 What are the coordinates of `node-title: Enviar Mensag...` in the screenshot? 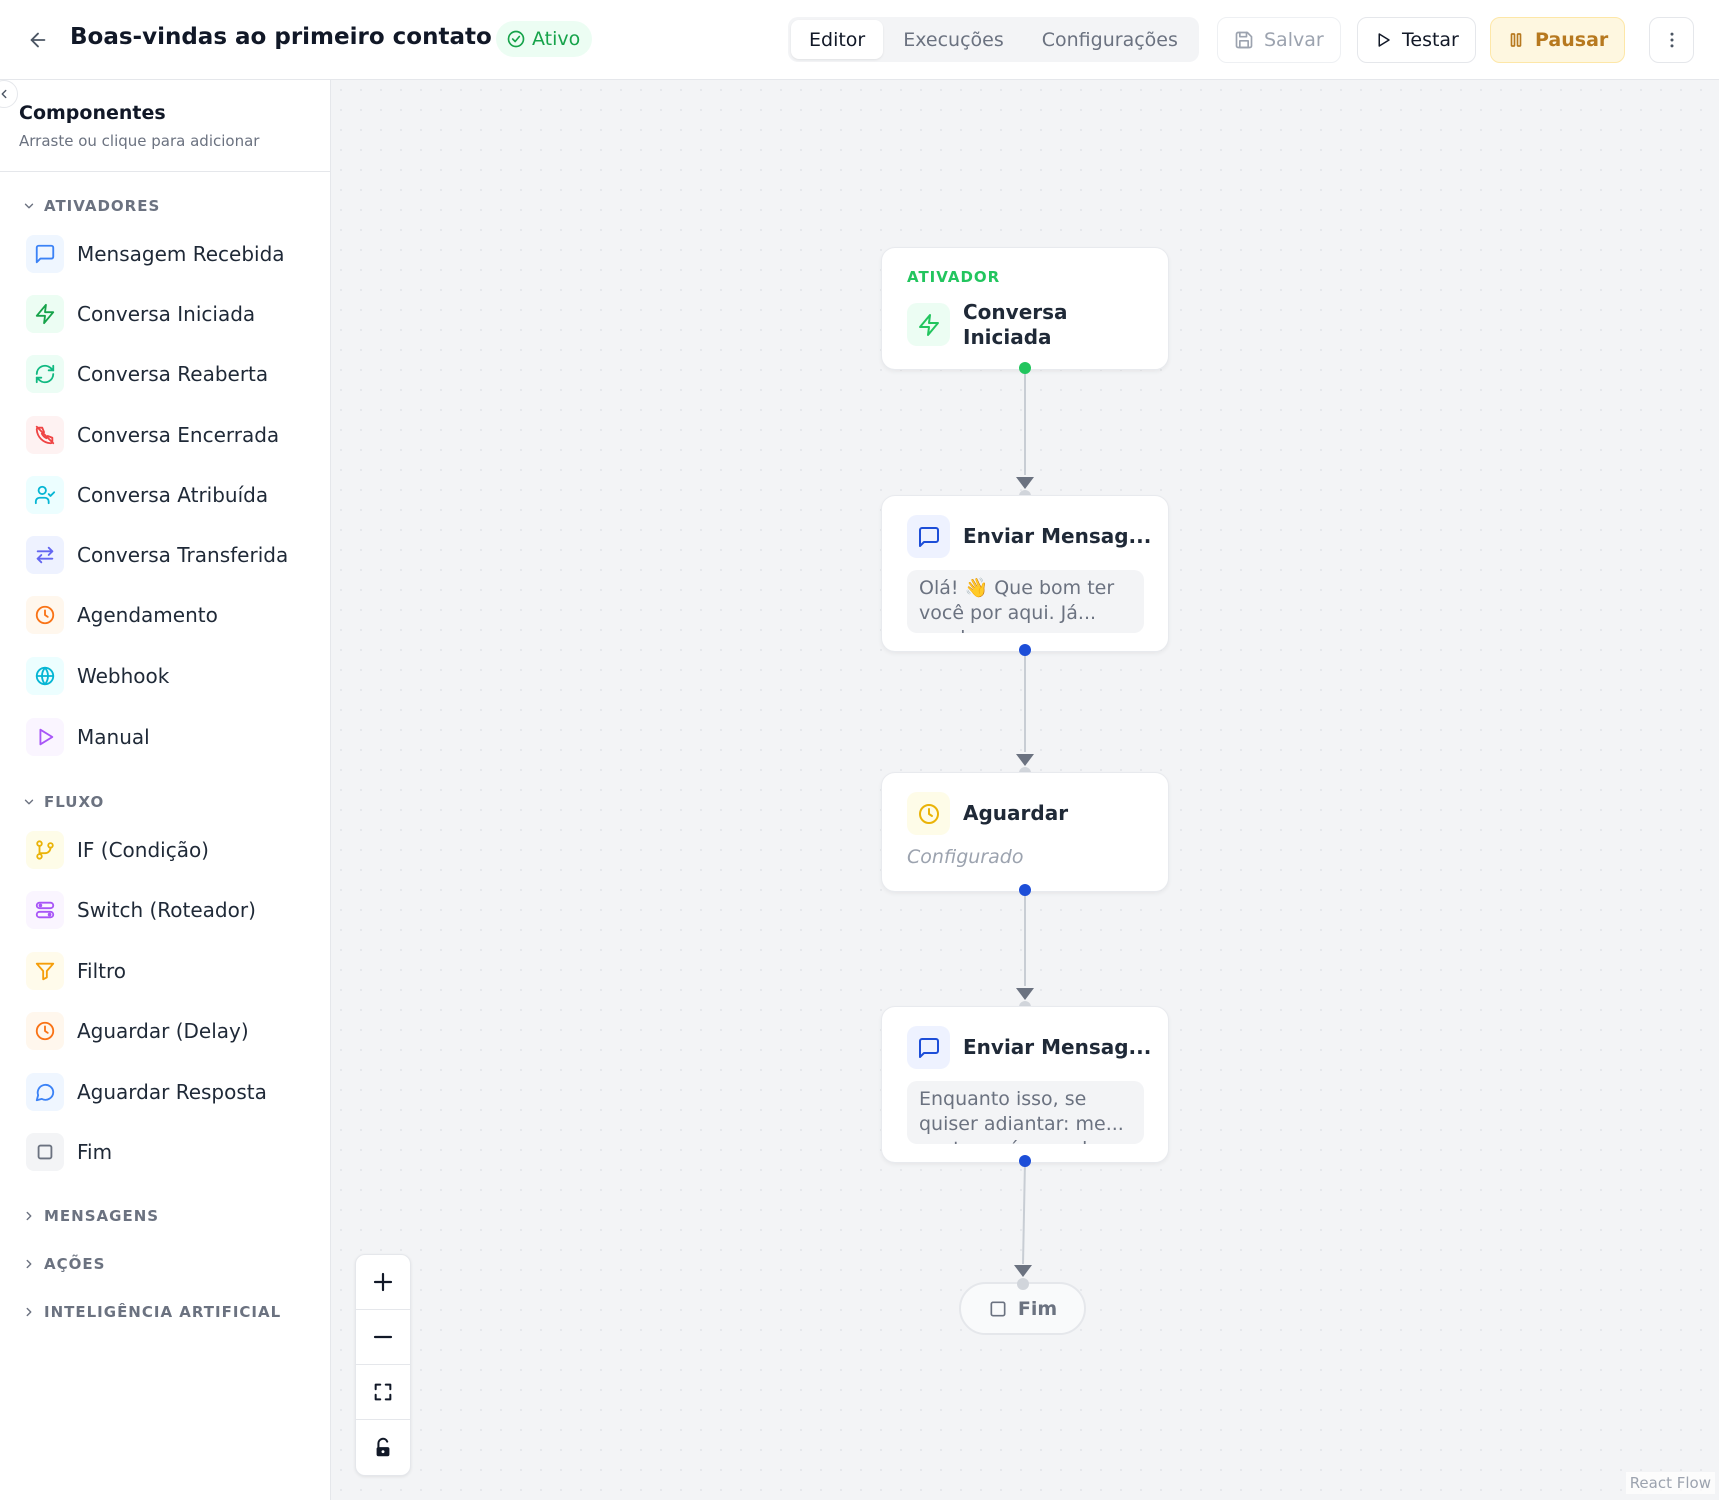 It's located at (1057, 1047).